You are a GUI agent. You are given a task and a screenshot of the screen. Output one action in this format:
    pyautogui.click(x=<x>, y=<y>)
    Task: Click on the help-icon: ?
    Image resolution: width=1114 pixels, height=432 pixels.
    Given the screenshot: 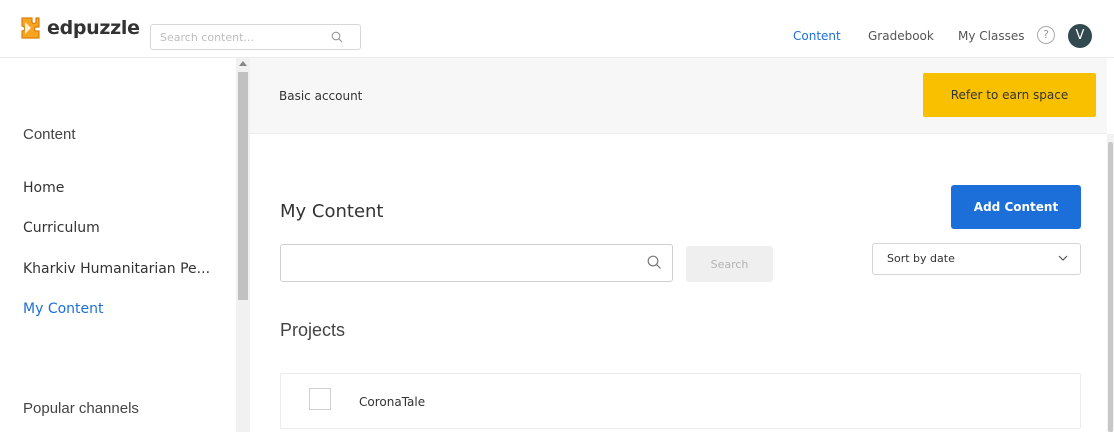 What is the action you would take?
    pyautogui.click(x=1046, y=35)
    